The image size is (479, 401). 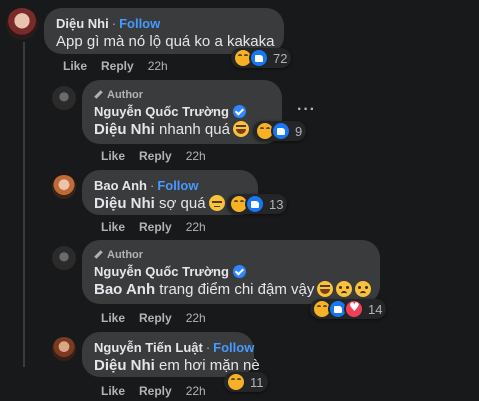 I want to click on reaction-summary: 11, so click(x=246, y=382).